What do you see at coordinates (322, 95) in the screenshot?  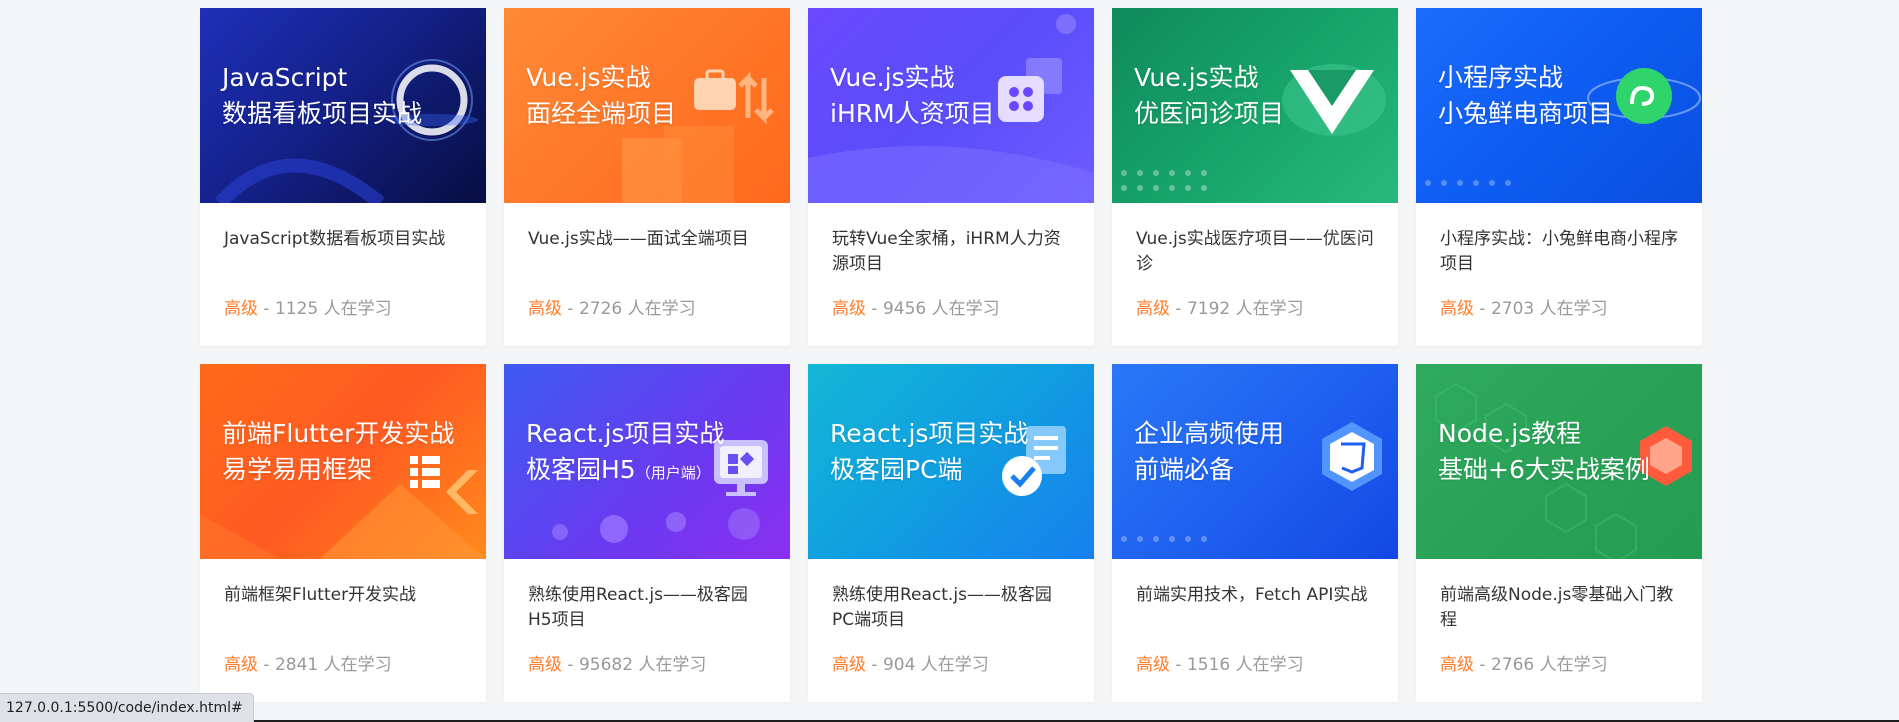 I see `cover-text: JavaScript 数据看板项目实战` at bounding box center [322, 95].